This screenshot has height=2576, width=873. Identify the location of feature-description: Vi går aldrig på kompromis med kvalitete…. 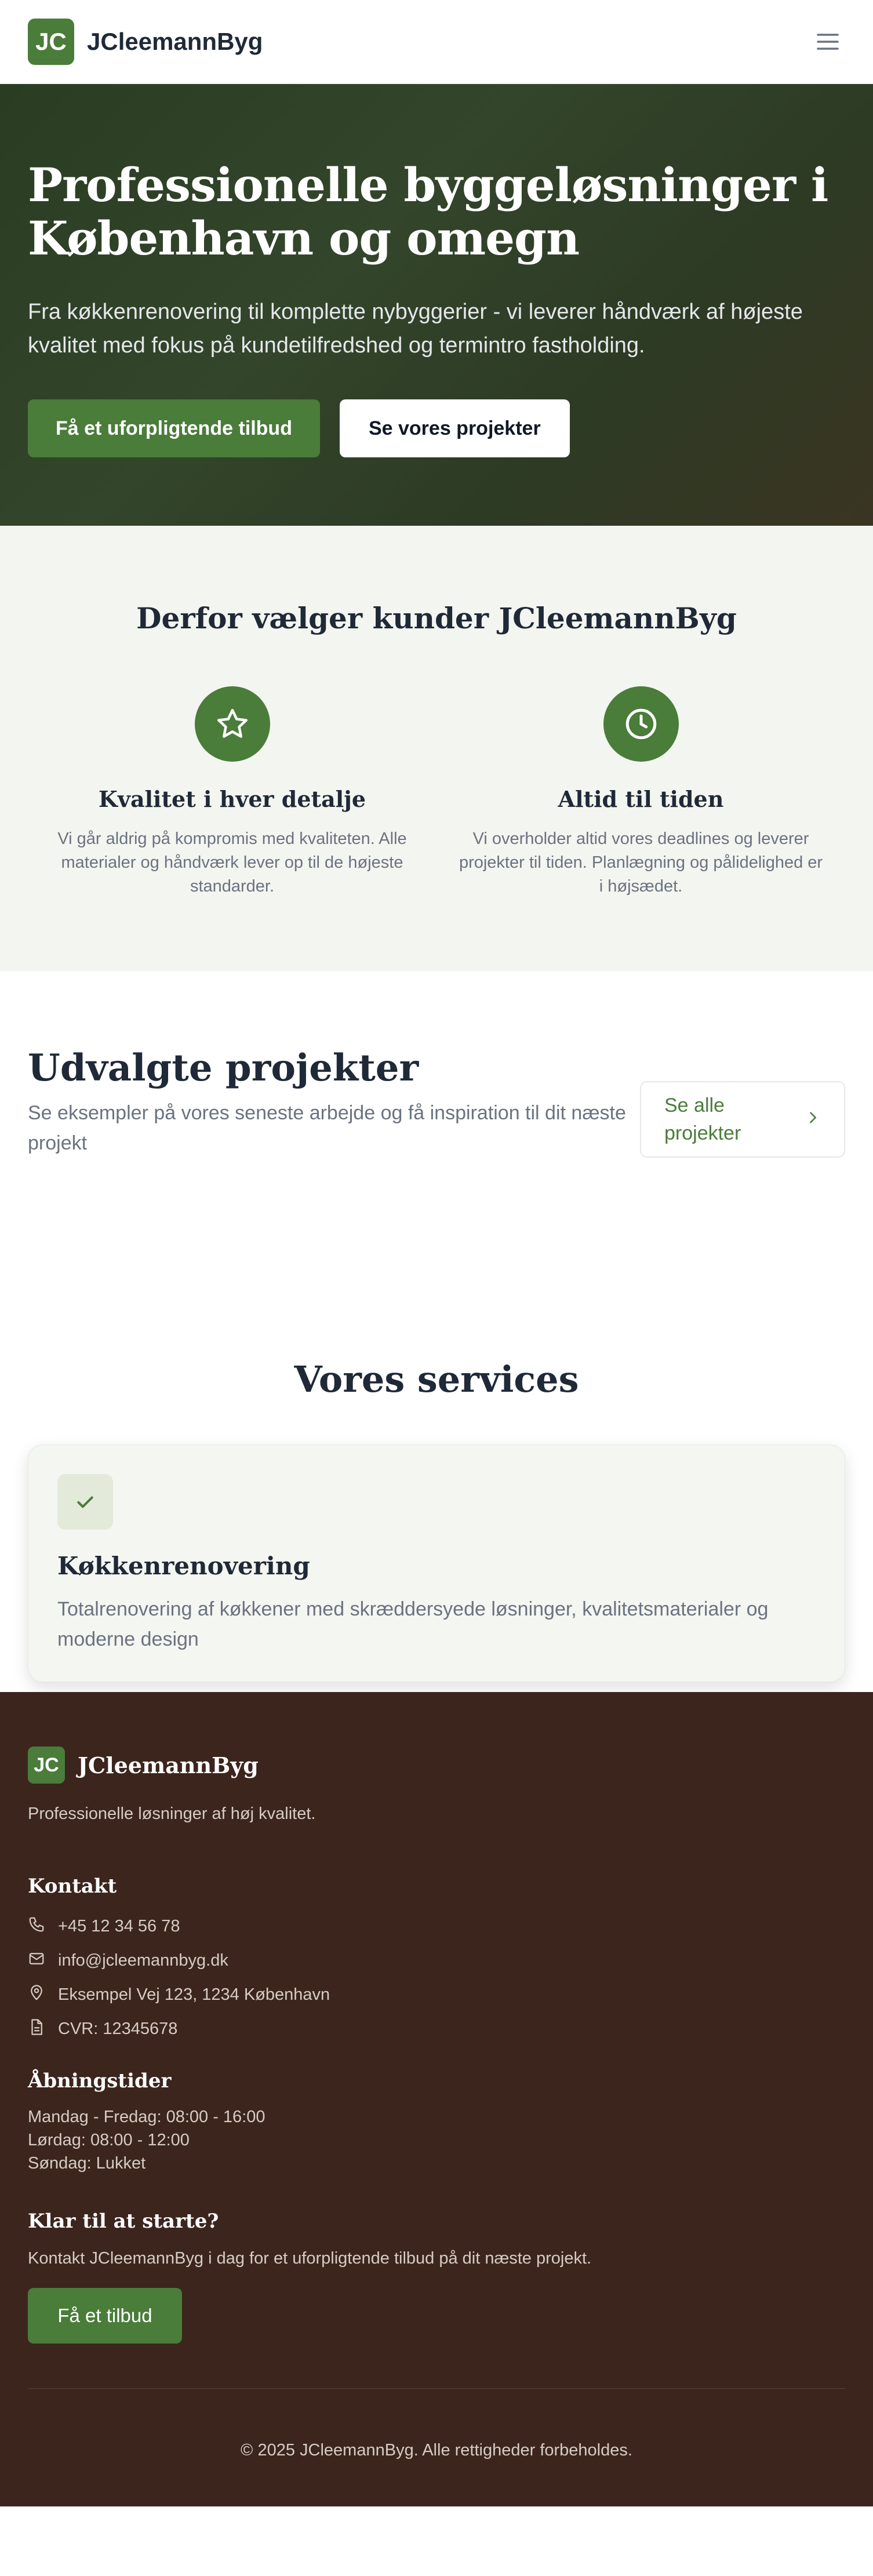
(232, 862).